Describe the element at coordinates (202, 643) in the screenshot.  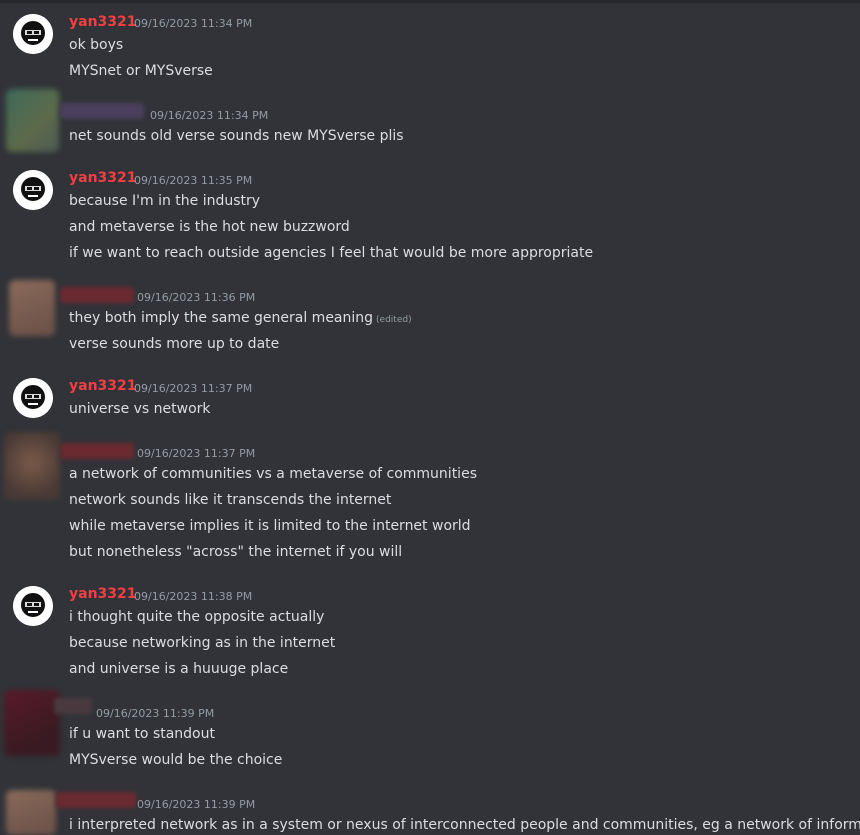
I see `message-text: because networking as in the internet` at that location.